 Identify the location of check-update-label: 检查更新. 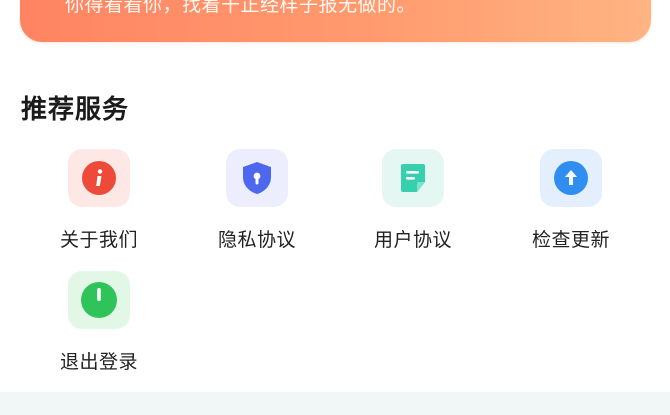
(570, 240).